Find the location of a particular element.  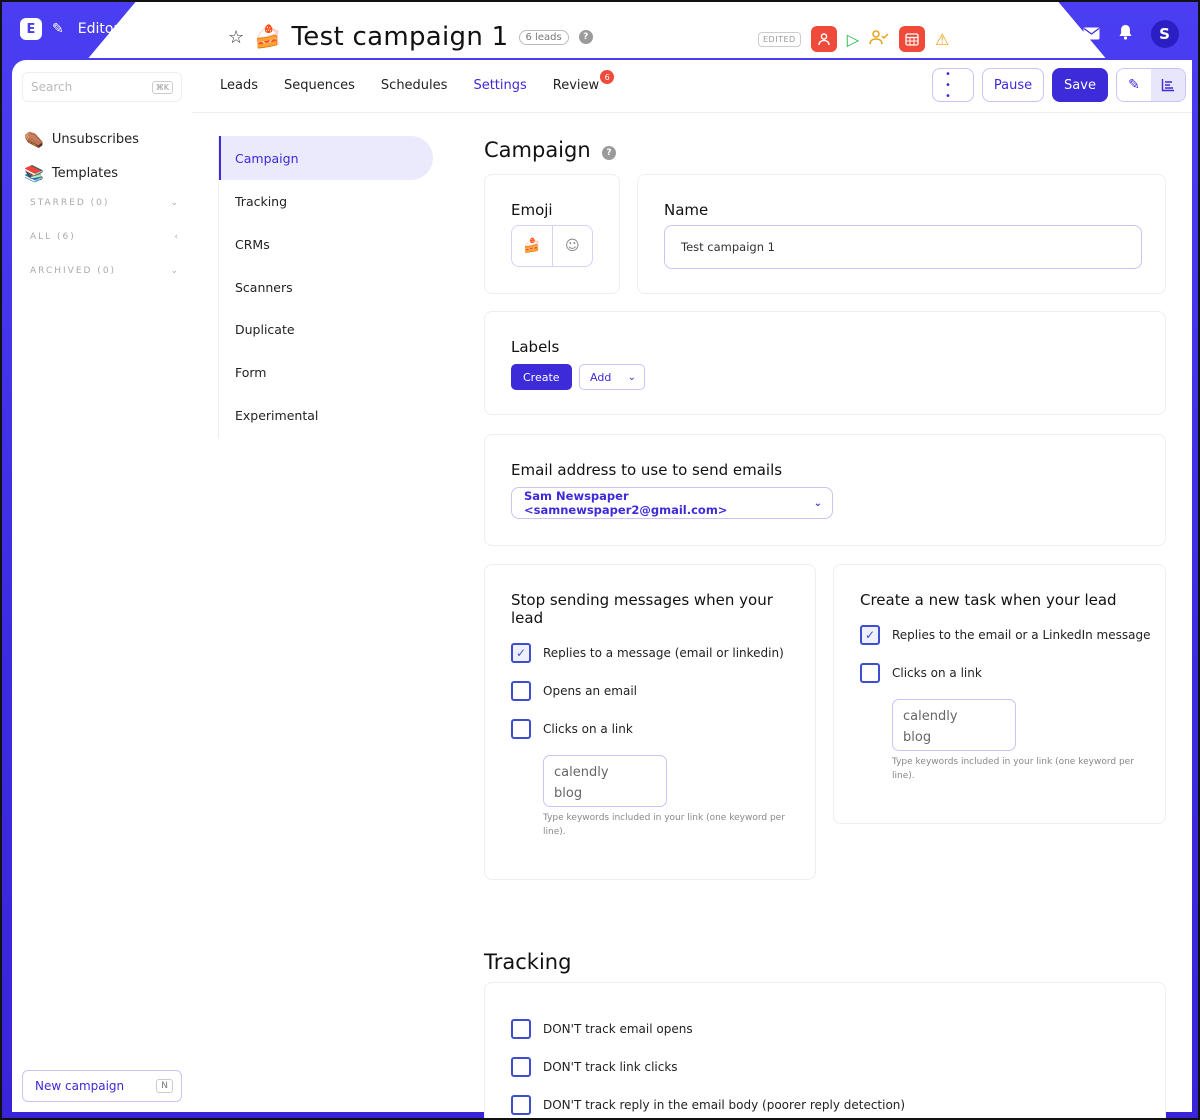

add-label-dropdown: Add ⌄ is located at coordinates (612, 377).